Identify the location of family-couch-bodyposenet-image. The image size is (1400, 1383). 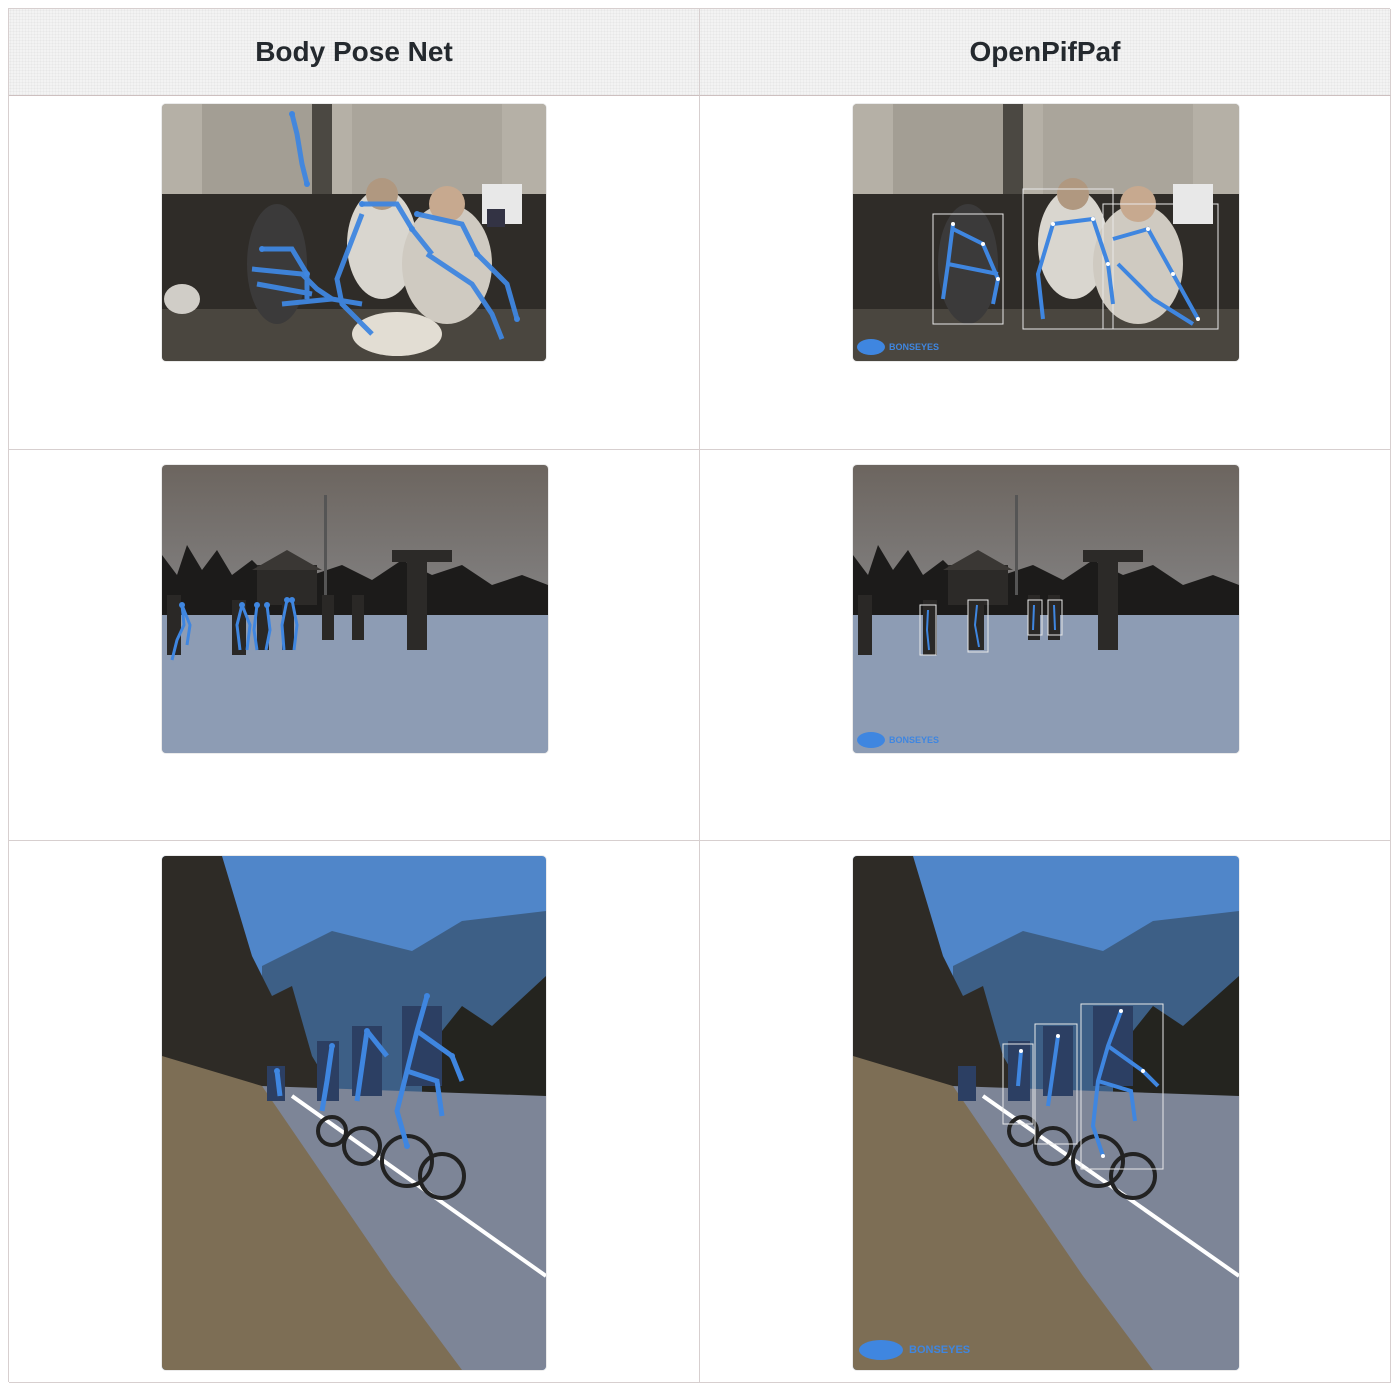
(354, 232).